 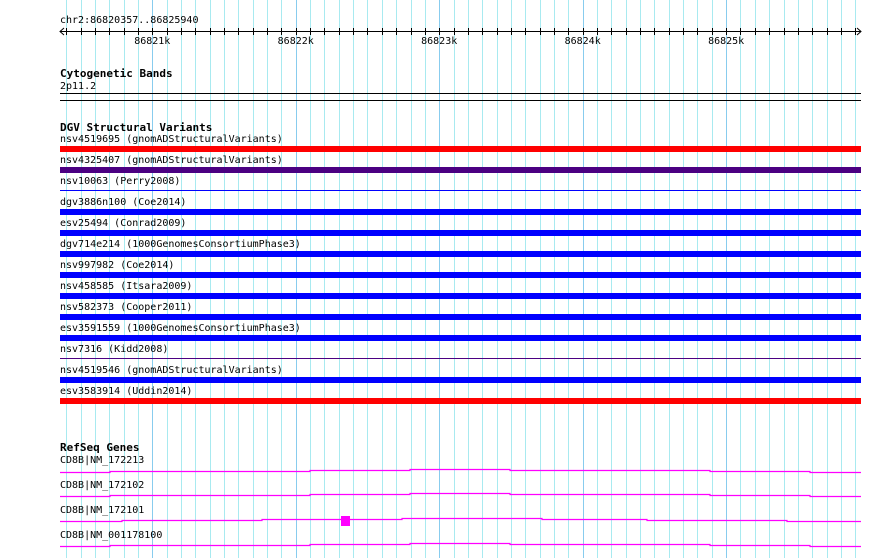 What do you see at coordinates (116, 74) in the screenshot?
I see `cytobands-track-title: Cytogenetic Bands` at bounding box center [116, 74].